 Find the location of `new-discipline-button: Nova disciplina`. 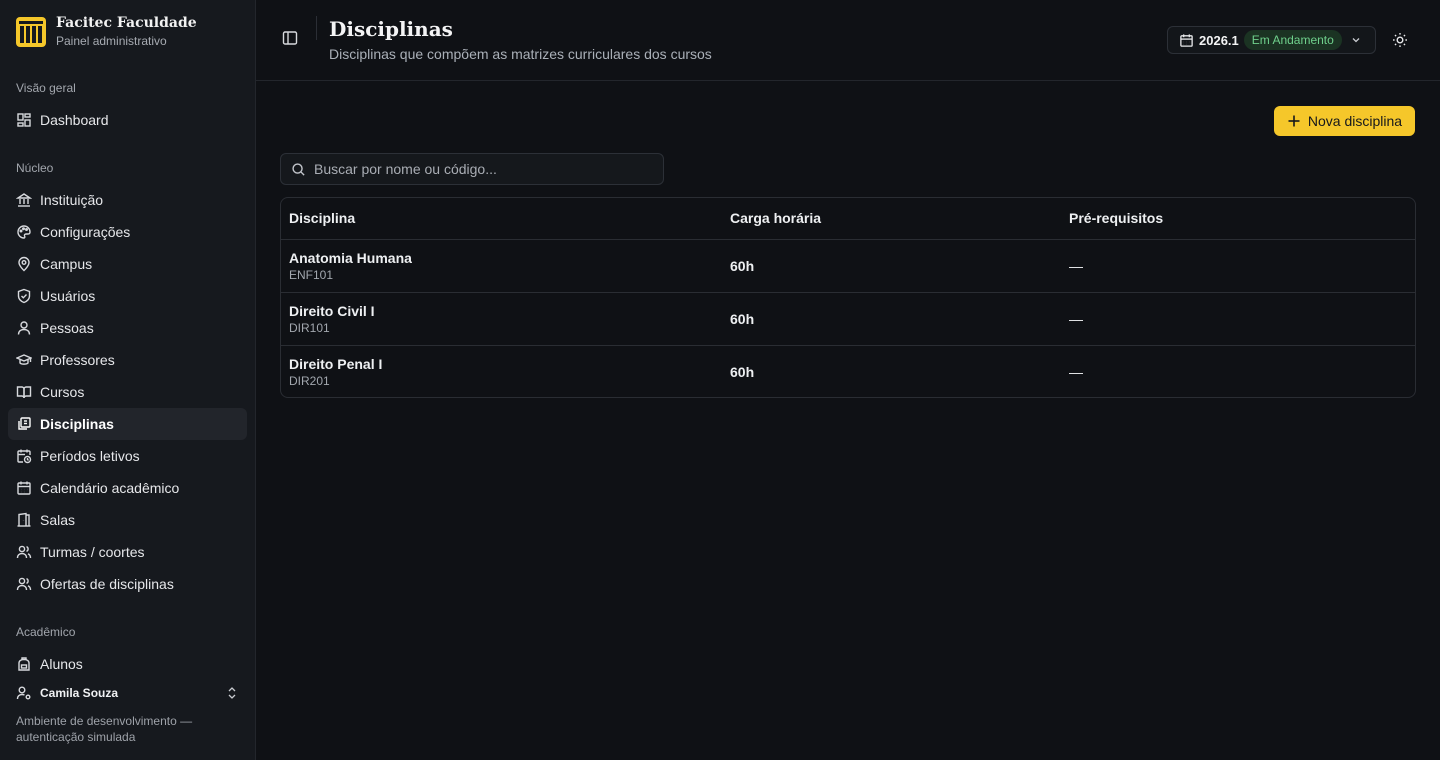

new-discipline-button: Nova disciplina is located at coordinates (1344, 121).